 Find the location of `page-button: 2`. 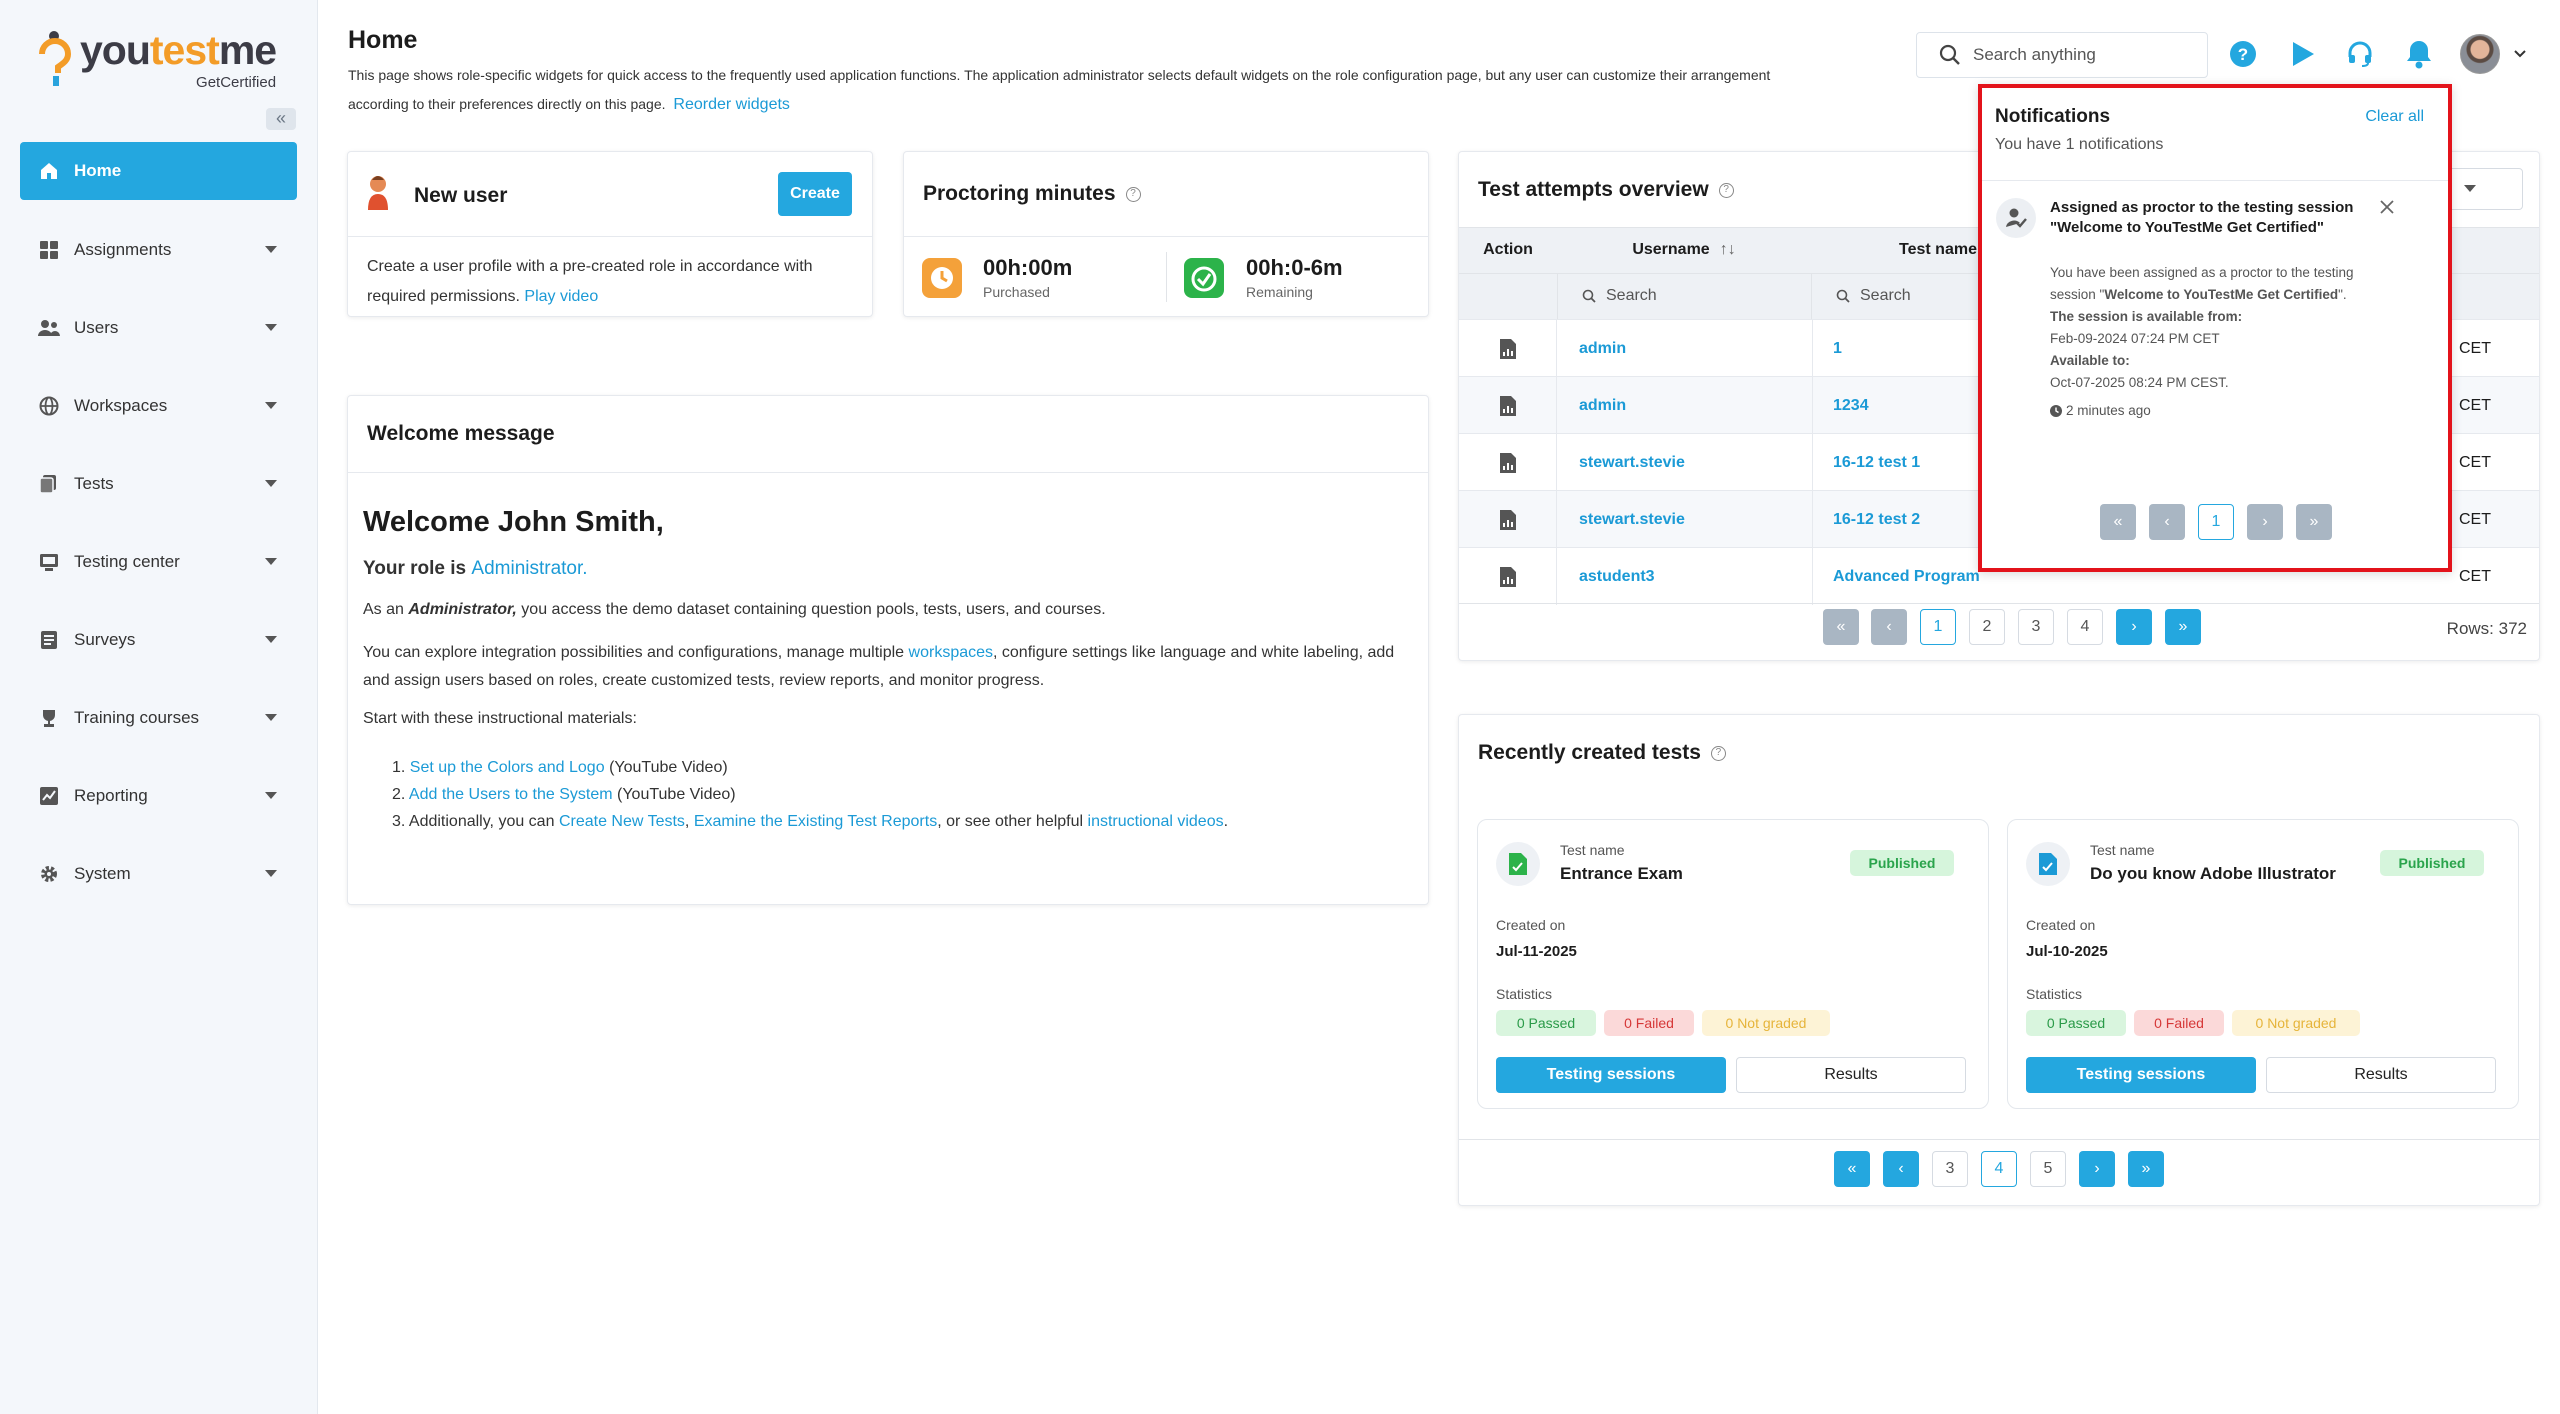

page-button: 2 is located at coordinates (1987, 627).